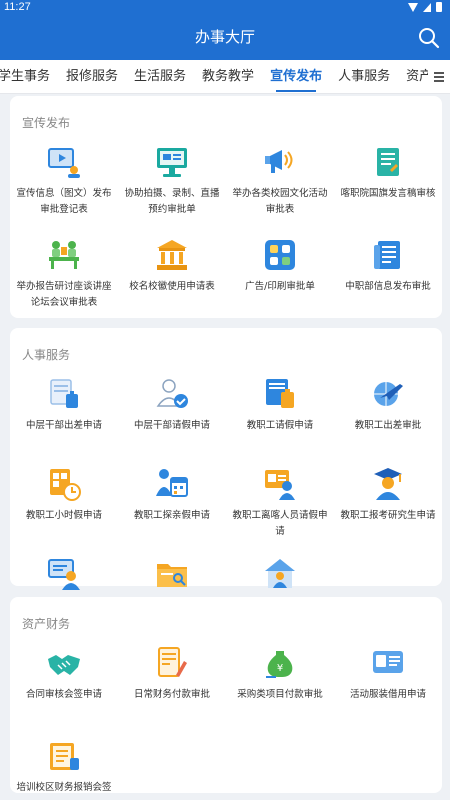  I want to click on service-item-label: 教职工离喀人员请假申请, so click(280, 523).